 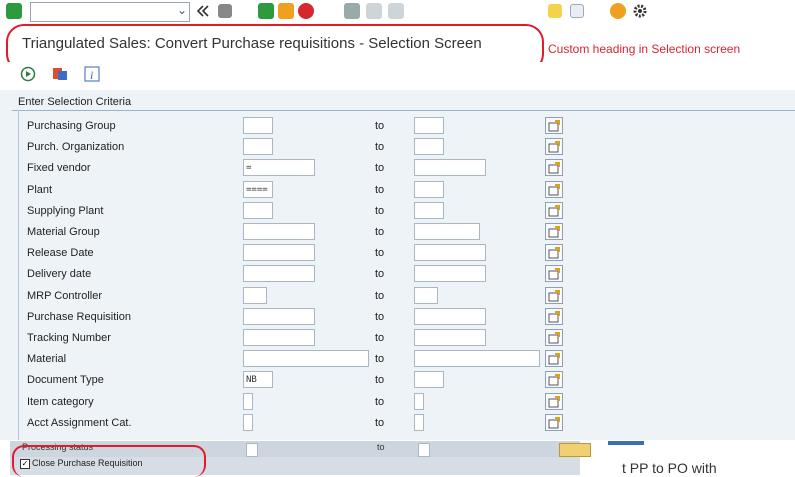 I want to click on execute-icon, so click(x=28, y=74).